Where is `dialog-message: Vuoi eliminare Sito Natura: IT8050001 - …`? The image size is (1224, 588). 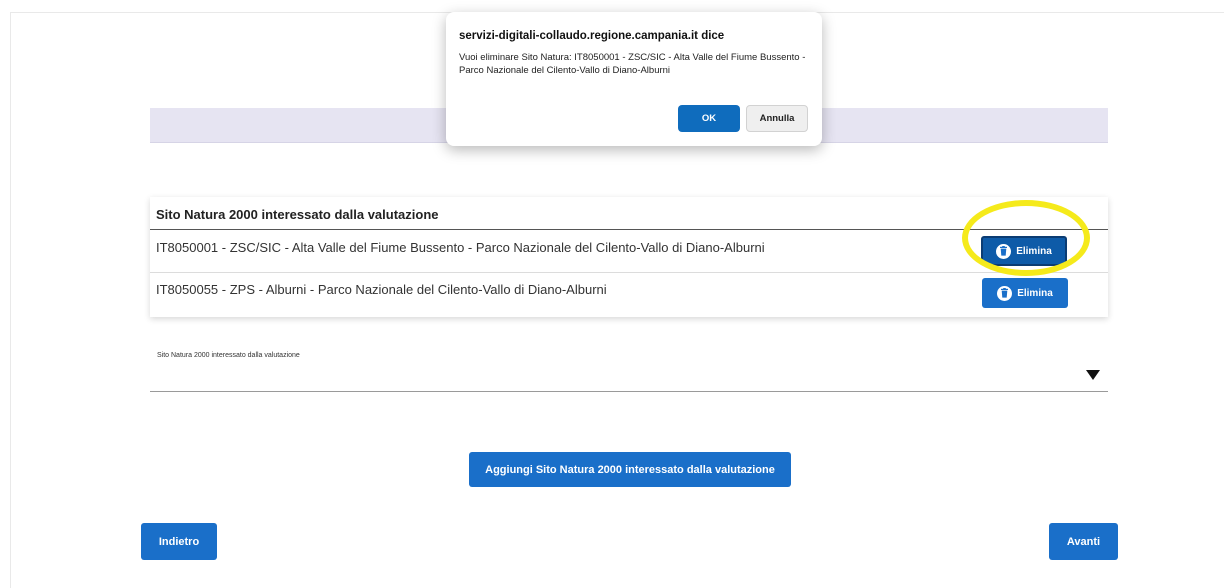 dialog-message: Vuoi eliminare Sito Natura: IT8050001 - … is located at coordinates (632, 64).